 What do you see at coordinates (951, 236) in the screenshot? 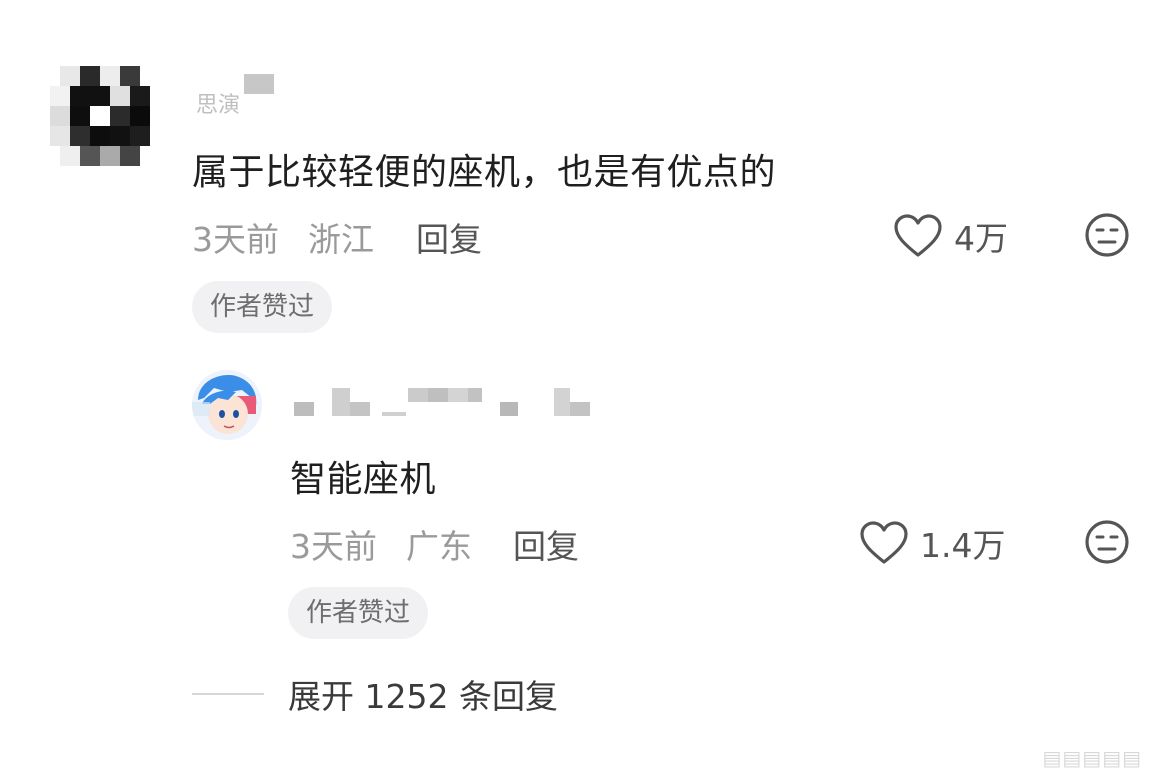
I see `main-like-button: 4万` at bounding box center [951, 236].